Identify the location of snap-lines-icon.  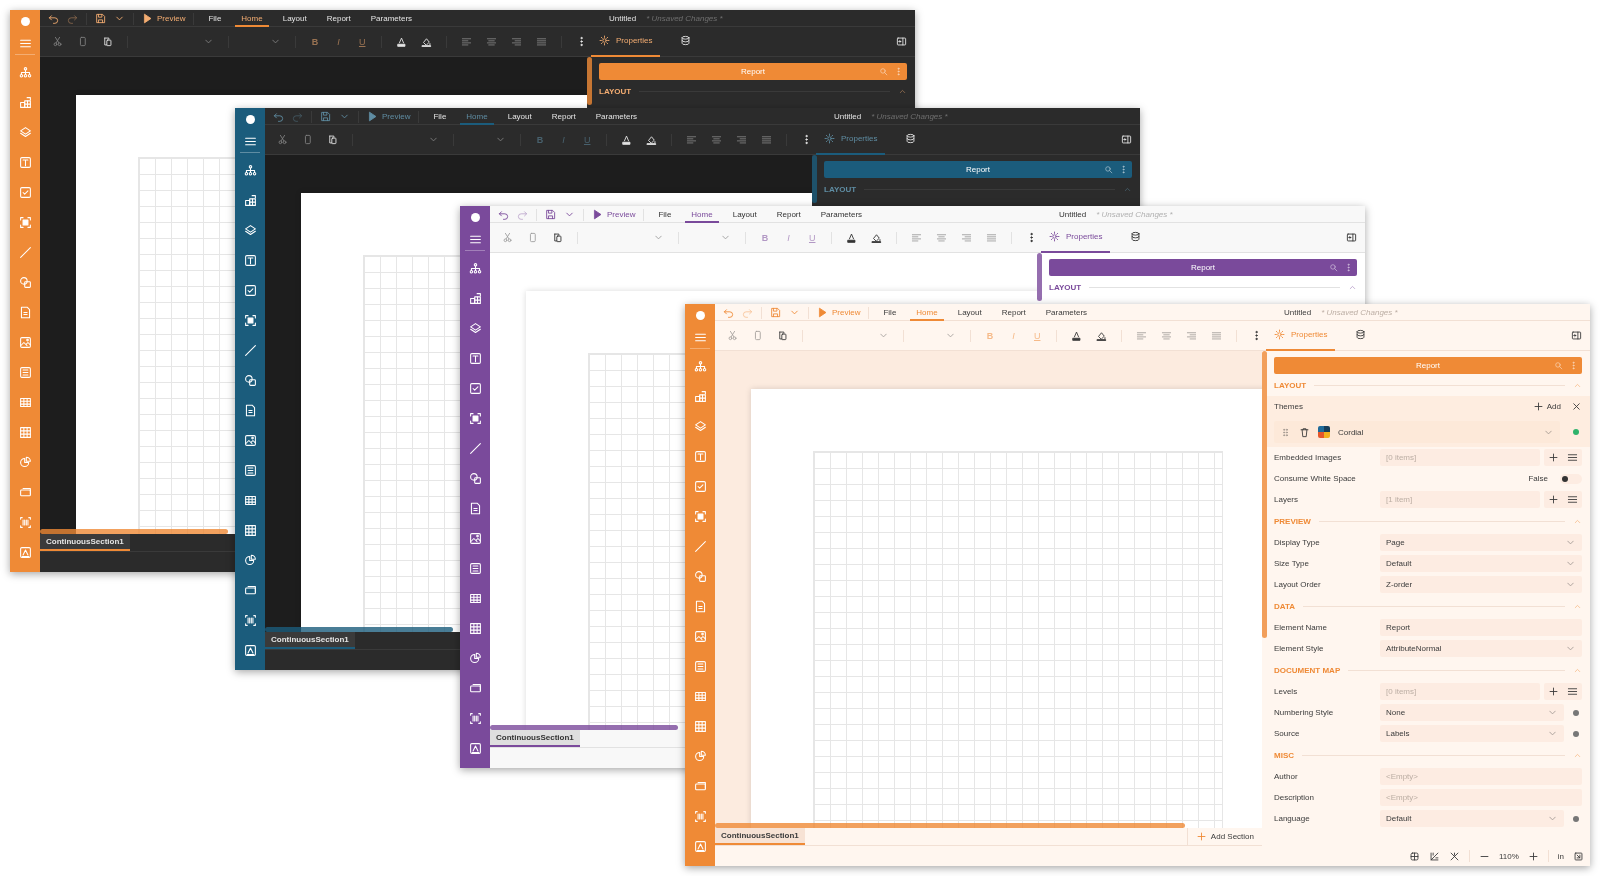
(1454, 856).